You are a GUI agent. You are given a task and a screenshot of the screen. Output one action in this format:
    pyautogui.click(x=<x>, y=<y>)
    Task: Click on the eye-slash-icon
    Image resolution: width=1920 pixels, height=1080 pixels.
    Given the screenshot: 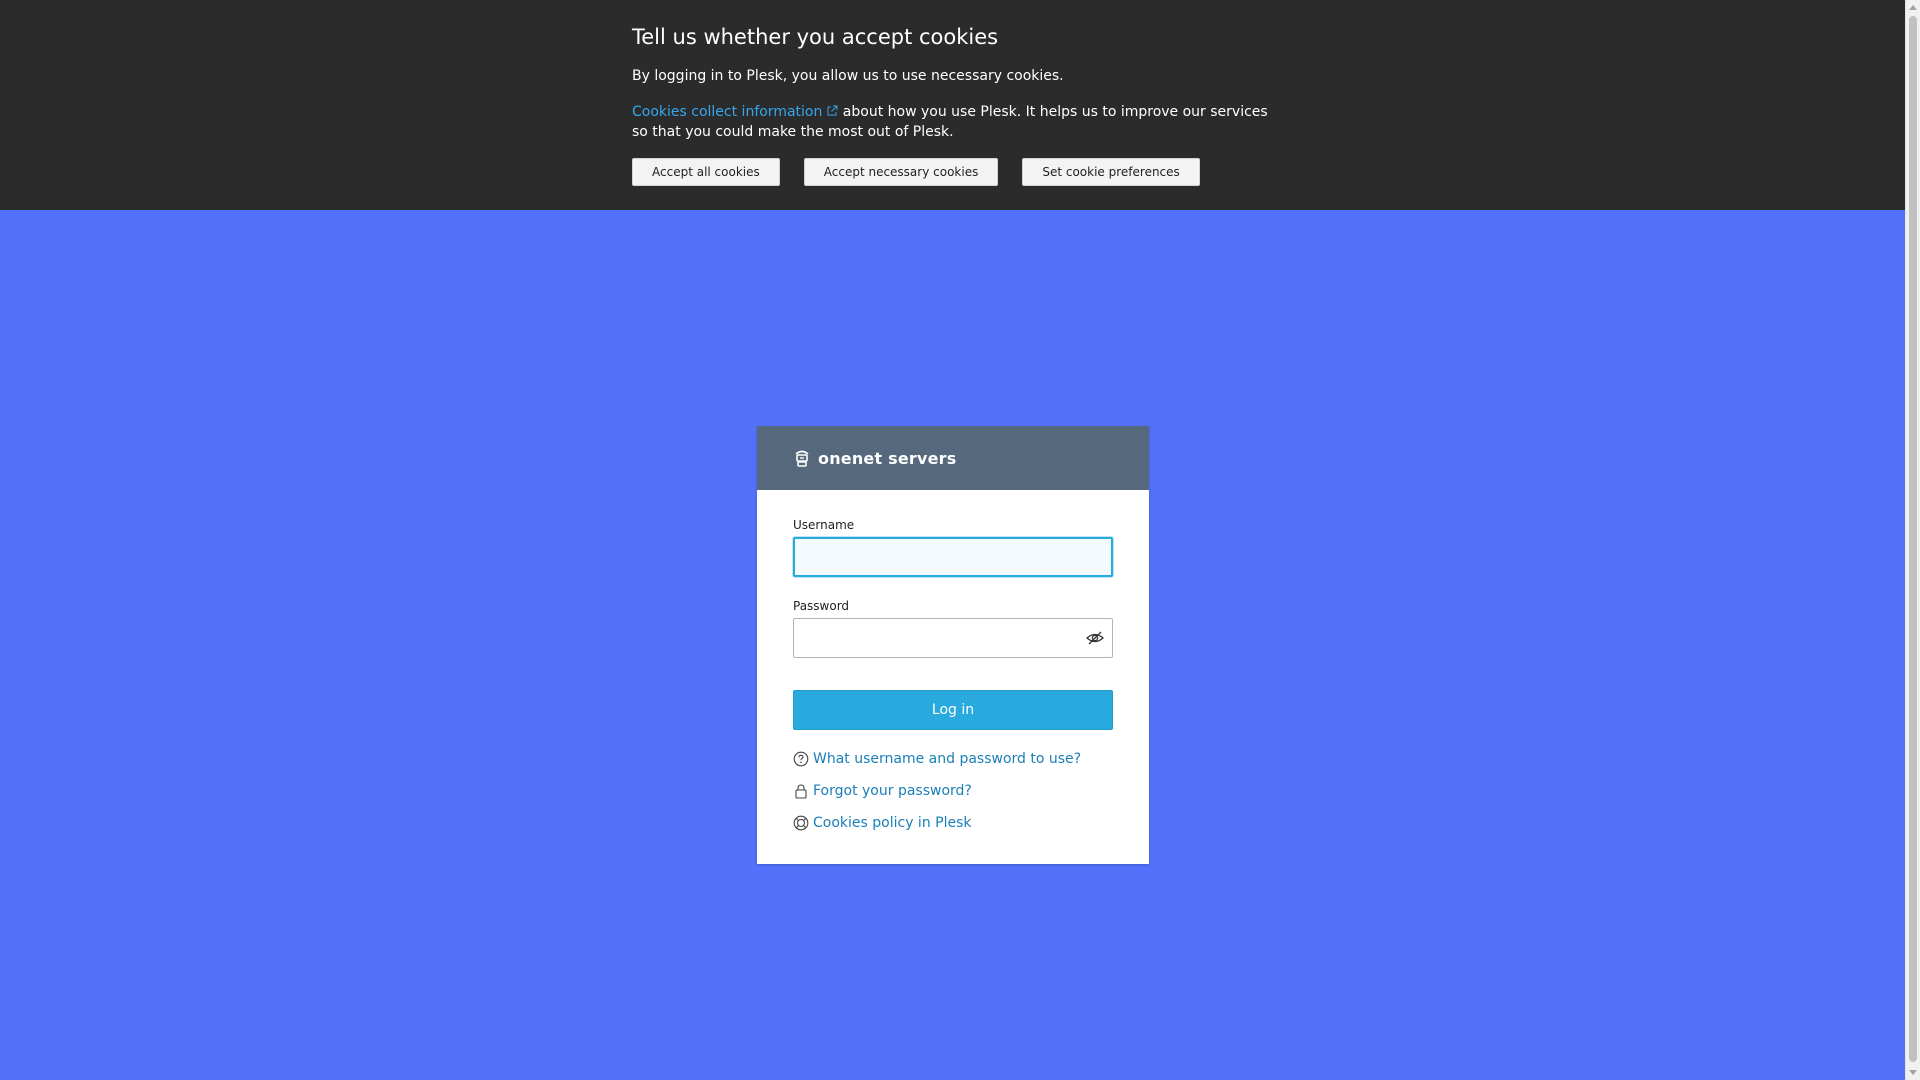 What is the action you would take?
    pyautogui.click(x=1095, y=638)
    